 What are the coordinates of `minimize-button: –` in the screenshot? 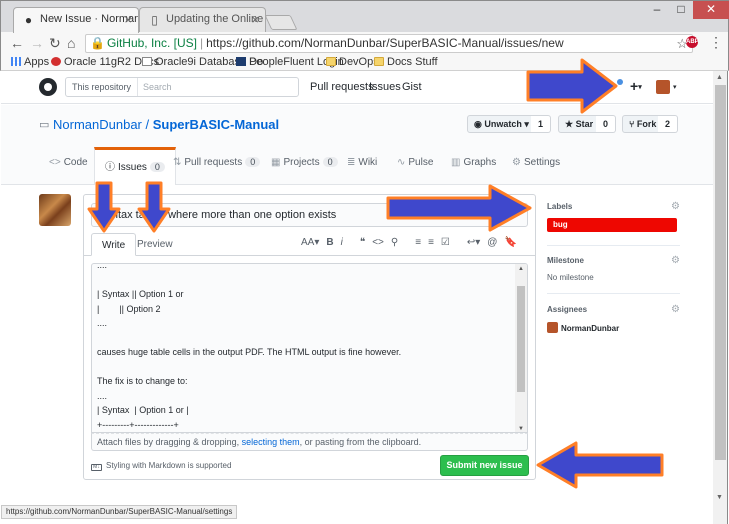 It's located at (657, 10).